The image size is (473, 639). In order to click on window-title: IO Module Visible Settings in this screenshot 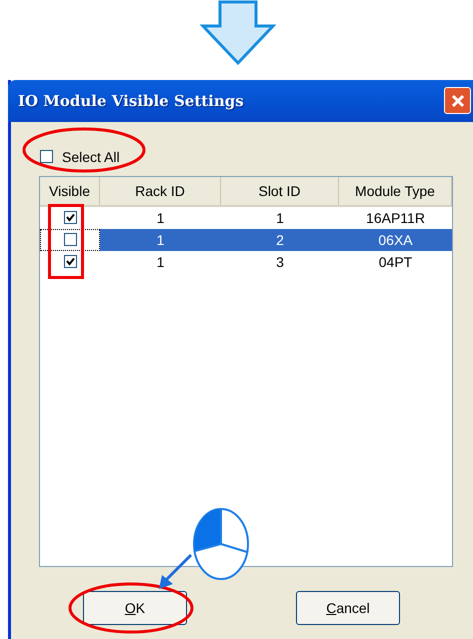, I will do `click(131, 101)`.